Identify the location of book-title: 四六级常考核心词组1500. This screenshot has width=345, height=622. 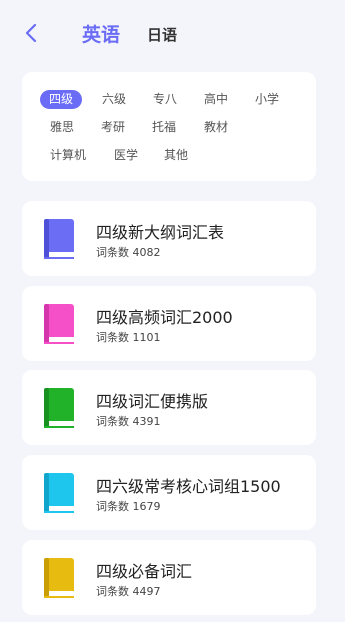
(188, 486).